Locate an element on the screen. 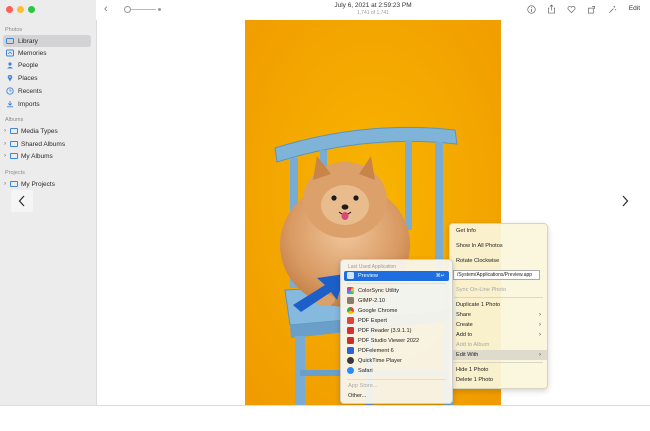  sidebar-item-memories: Memories is located at coordinates (47, 53).